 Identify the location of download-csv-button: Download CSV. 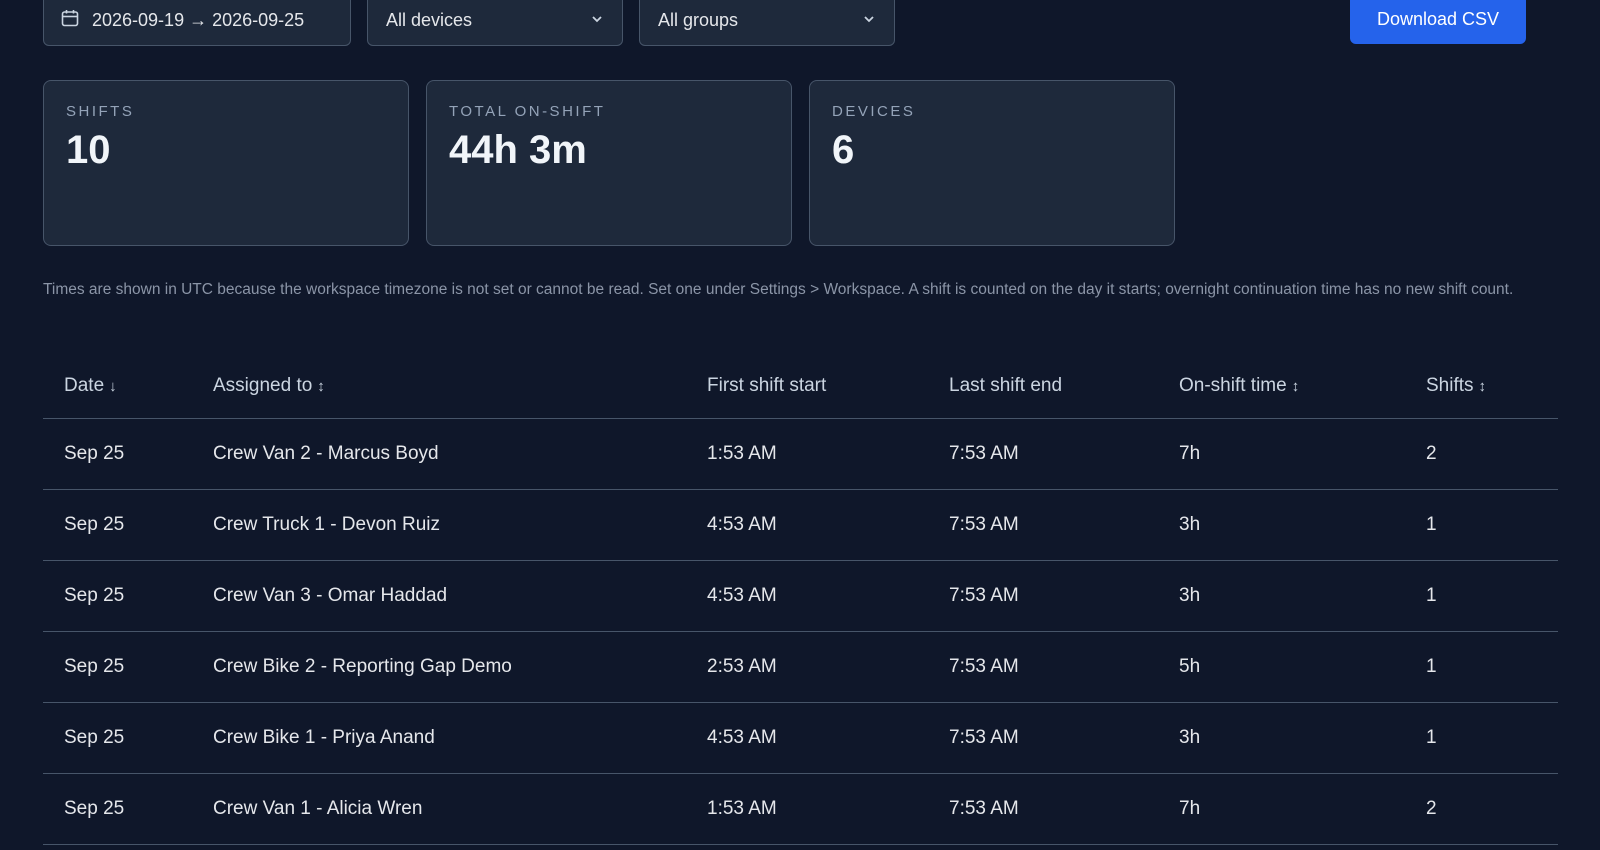
(1438, 22).